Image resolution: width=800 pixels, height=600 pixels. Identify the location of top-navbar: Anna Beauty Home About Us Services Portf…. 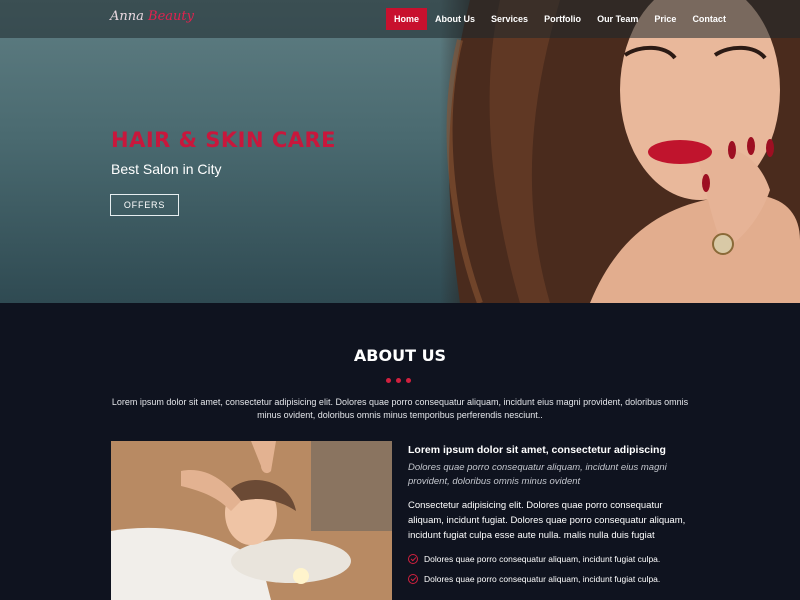
(400, 19).